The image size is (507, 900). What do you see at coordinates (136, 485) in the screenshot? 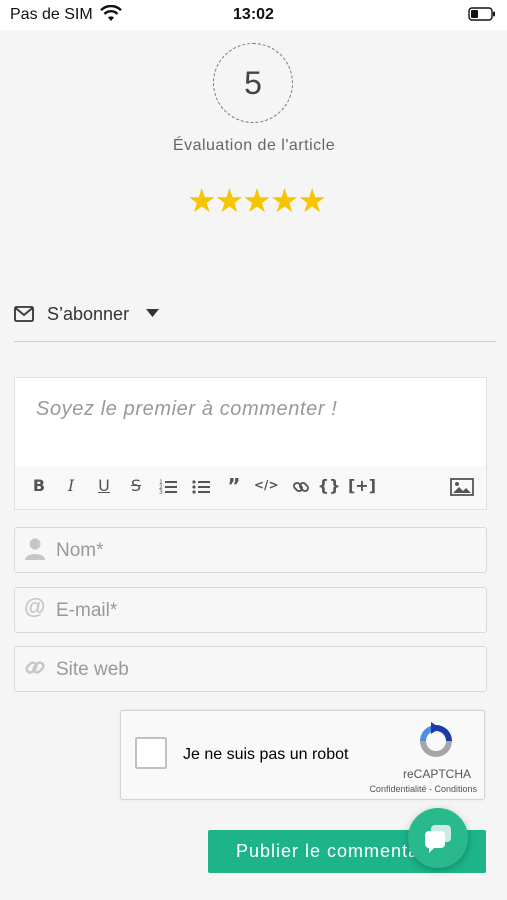
I see `strikethrough-icon: S` at bounding box center [136, 485].